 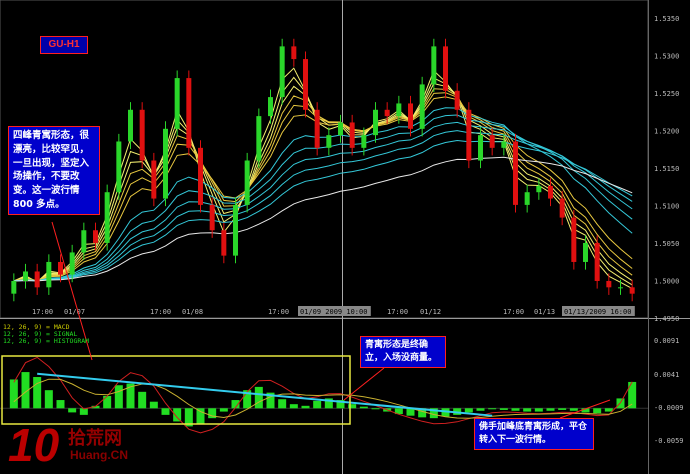 What do you see at coordinates (74, 312) in the screenshot?
I see `time-axis-label: 01/07` at bounding box center [74, 312].